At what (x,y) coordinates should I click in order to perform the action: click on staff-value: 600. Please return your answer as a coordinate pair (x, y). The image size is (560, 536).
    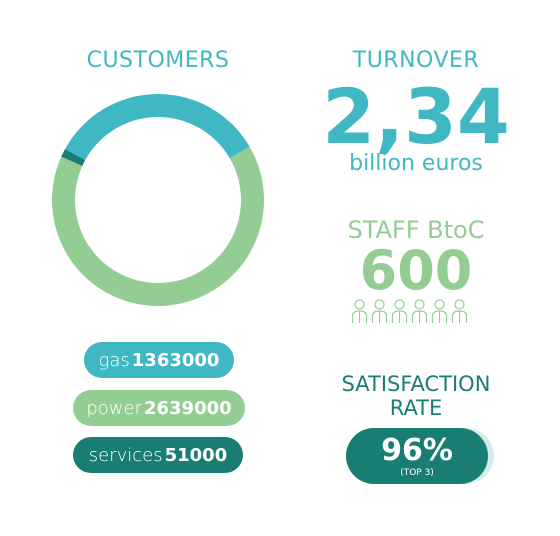
    Looking at the image, I should click on (416, 270).